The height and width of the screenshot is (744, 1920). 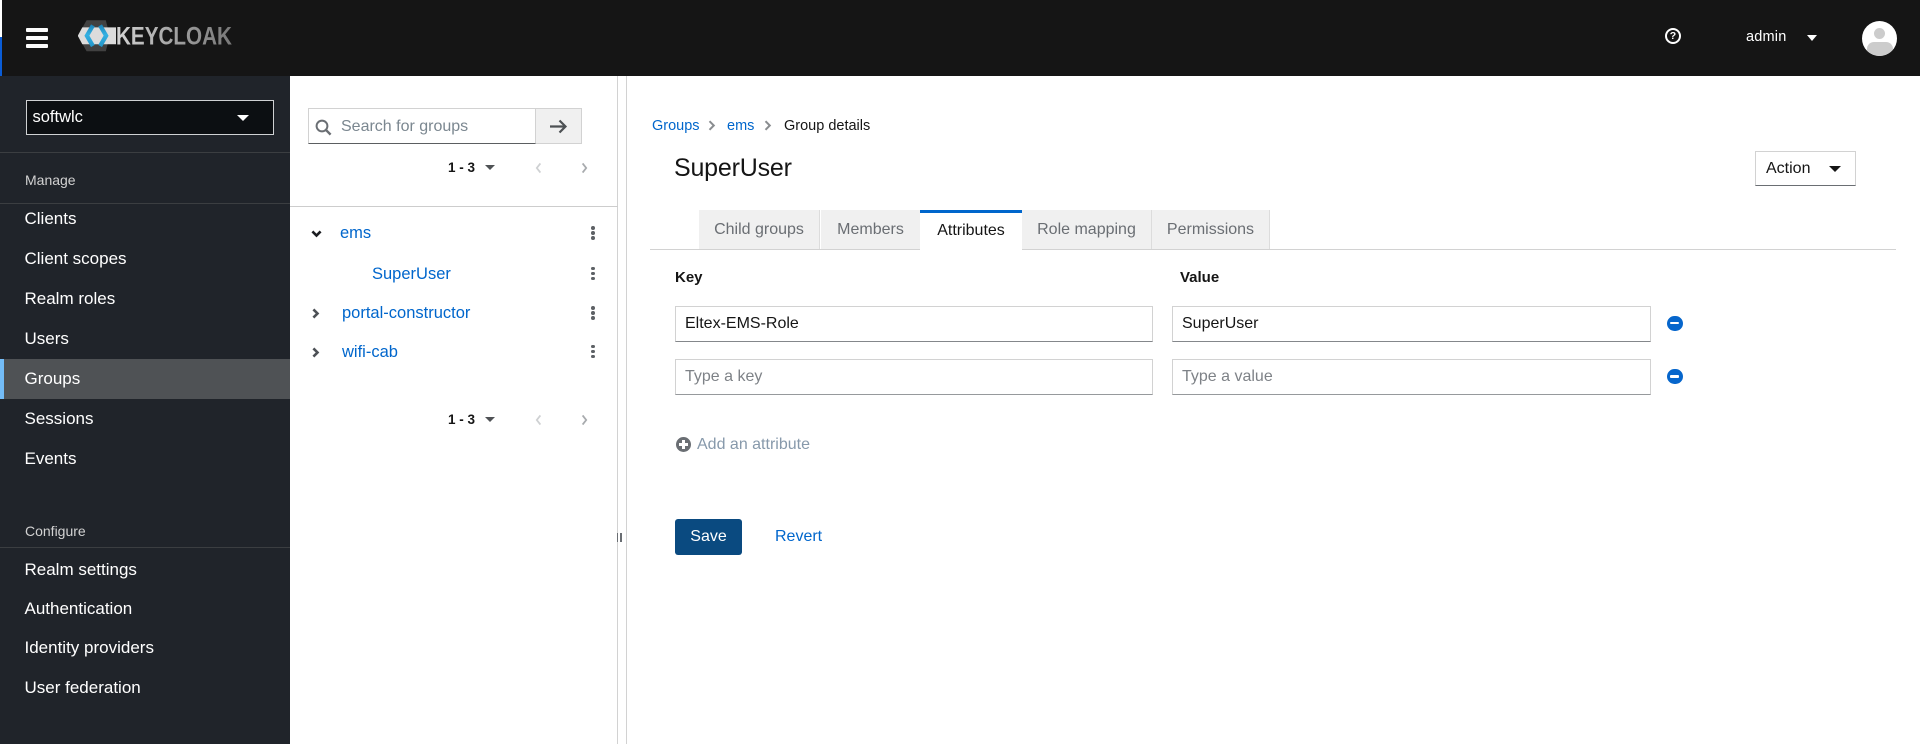 I want to click on svg-text: KEYCLOAK, so click(x=174, y=37).